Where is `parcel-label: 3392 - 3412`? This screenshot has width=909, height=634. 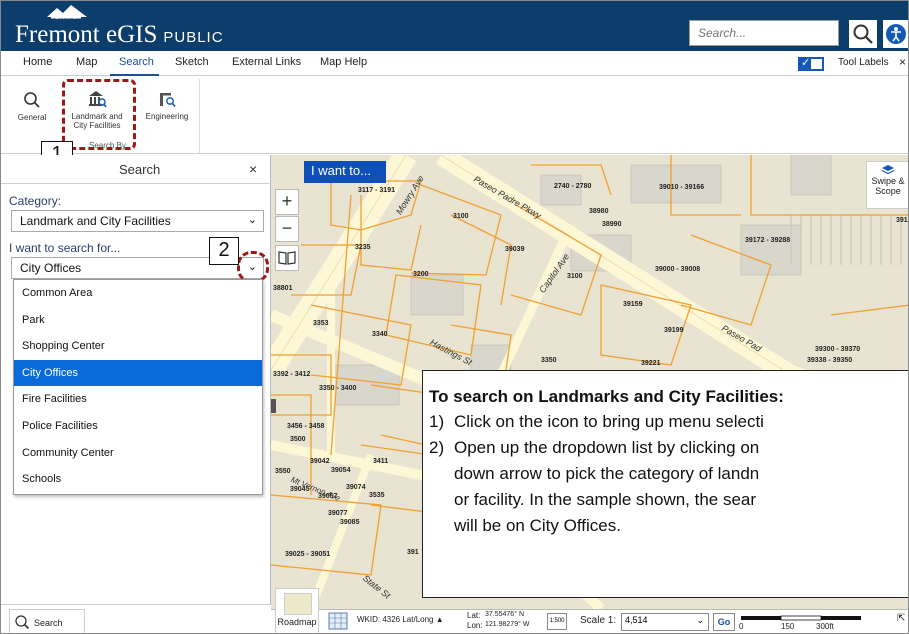 parcel-label: 3392 - 3412 is located at coordinates (292, 374).